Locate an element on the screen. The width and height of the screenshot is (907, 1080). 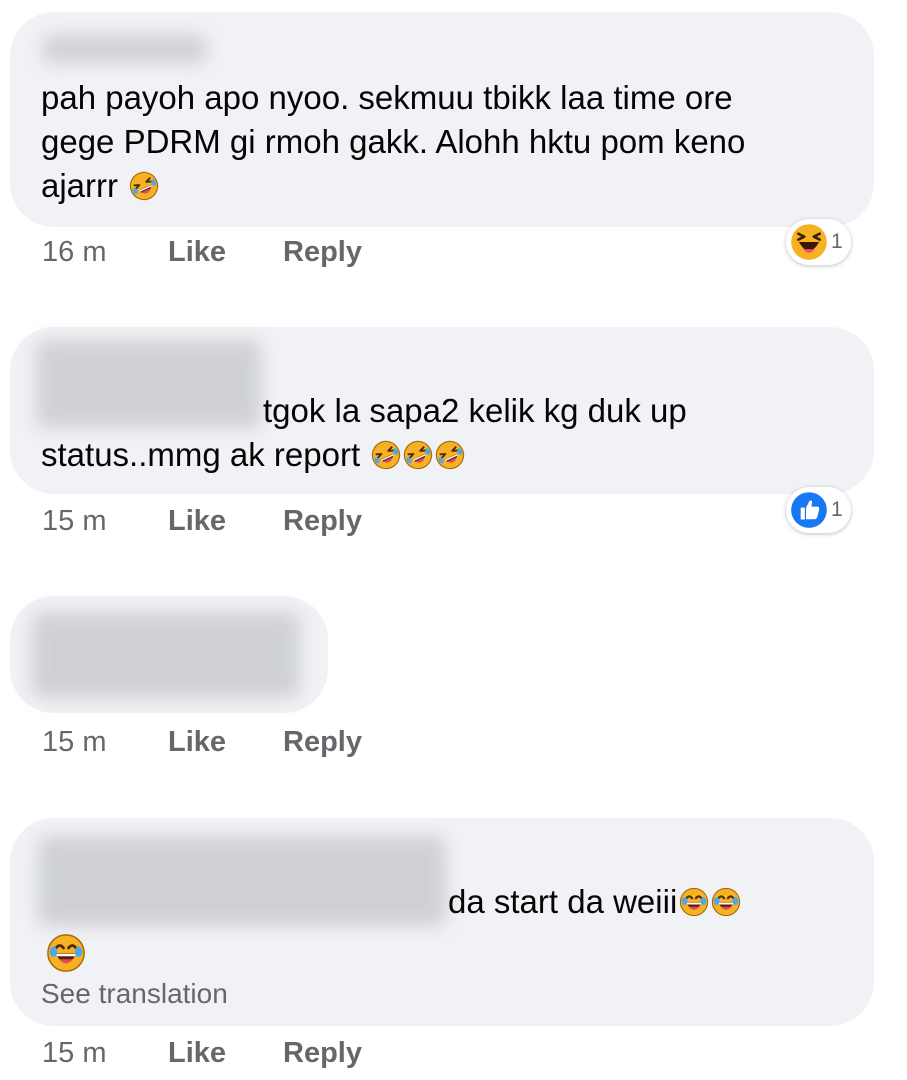
comment-actions: 16 m Like Reply is located at coordinates (300, 254).